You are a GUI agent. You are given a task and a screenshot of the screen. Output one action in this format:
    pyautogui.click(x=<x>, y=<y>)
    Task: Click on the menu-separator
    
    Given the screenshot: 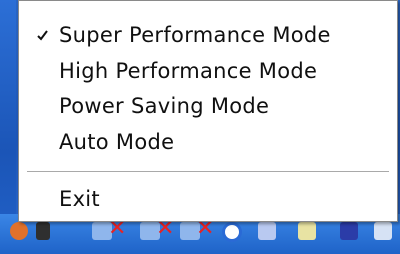 What is the action you would take?
    pyautogui.click(x=208, y=172)
    